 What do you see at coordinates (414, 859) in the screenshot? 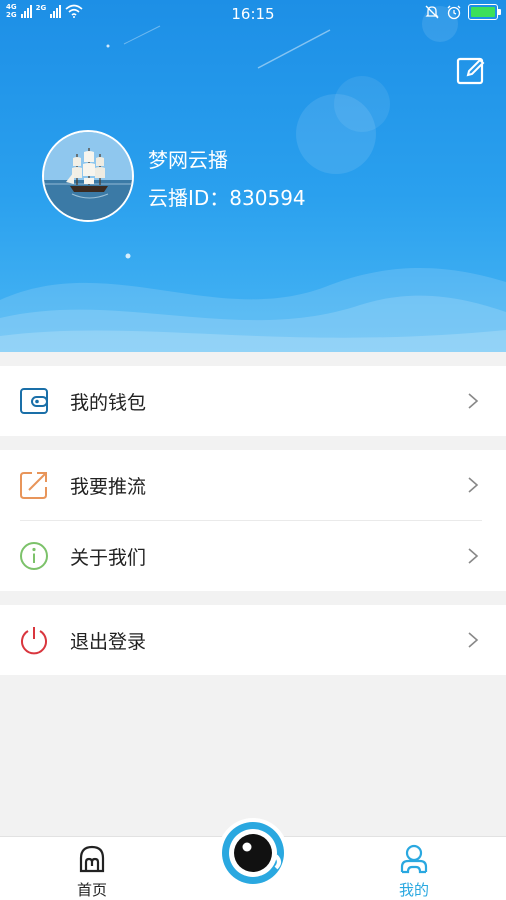
I see `profile-icon` at bounding box center [414, 859].